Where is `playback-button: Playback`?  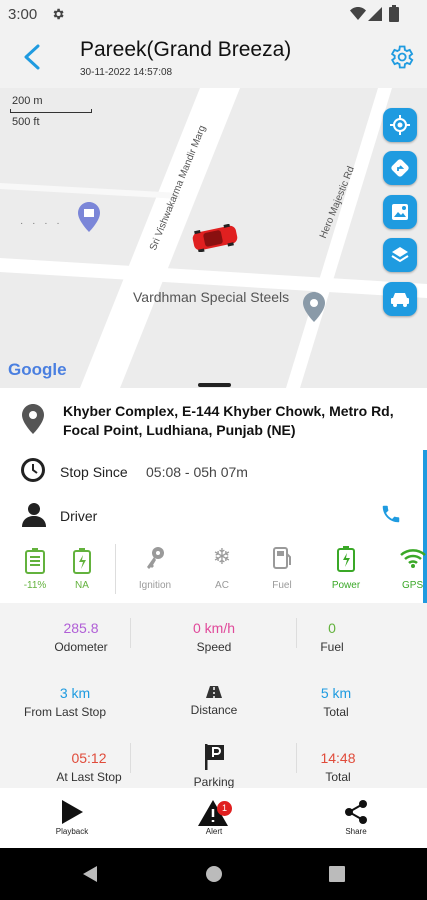 playback-button: Playback is located at coordinates (72, 818).